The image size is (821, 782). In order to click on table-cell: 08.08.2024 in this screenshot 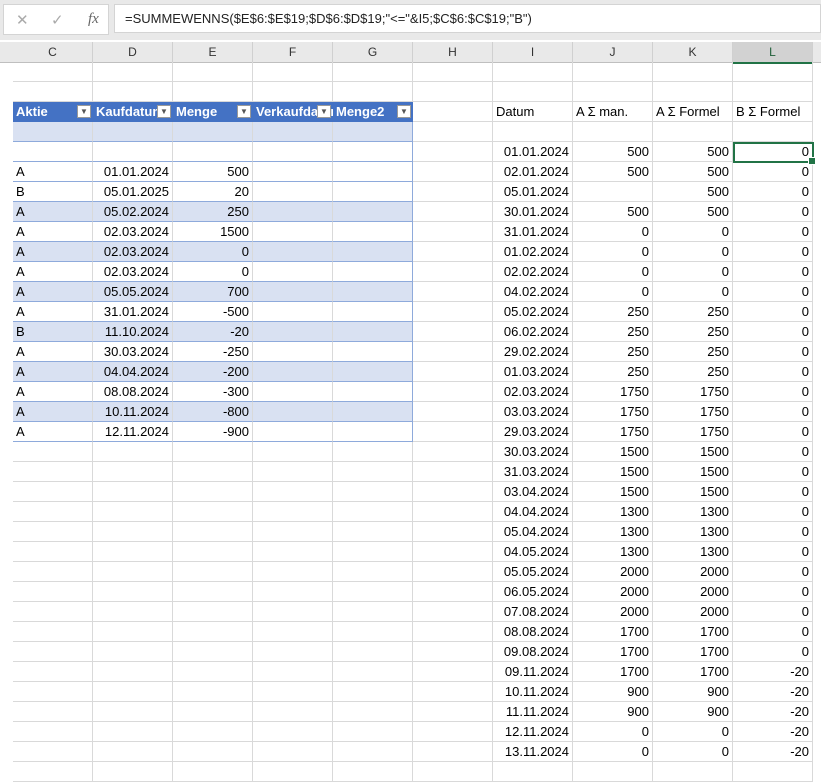, I will do `click(133, 392)`.